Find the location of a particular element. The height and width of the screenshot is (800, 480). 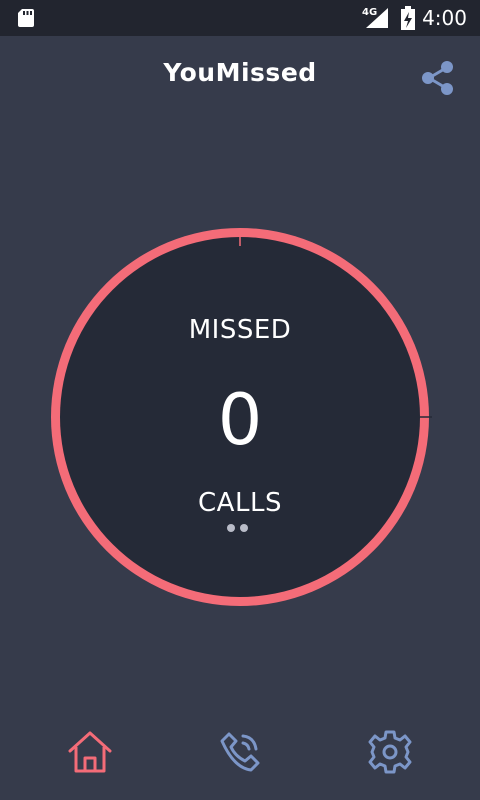

battery-charging-icon is located at coordinates (408, 18).